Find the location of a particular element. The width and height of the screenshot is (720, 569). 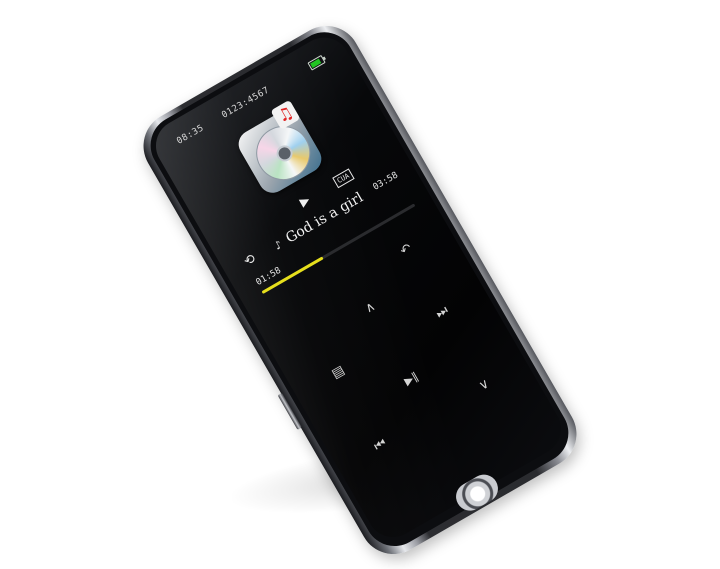

down-button: ∨ is located at coordinates (484, 385).